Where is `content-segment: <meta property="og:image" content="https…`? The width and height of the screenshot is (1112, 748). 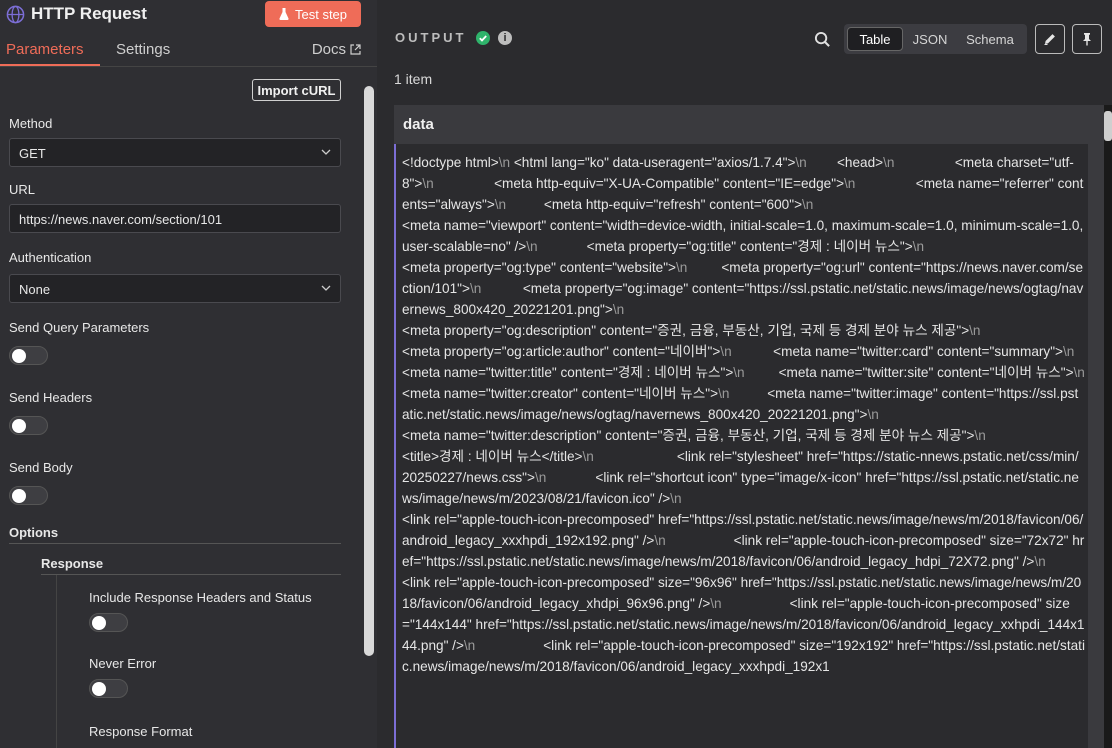 content-segment: <meta property="og:image" content="https… is located at coordinates (743, 299).